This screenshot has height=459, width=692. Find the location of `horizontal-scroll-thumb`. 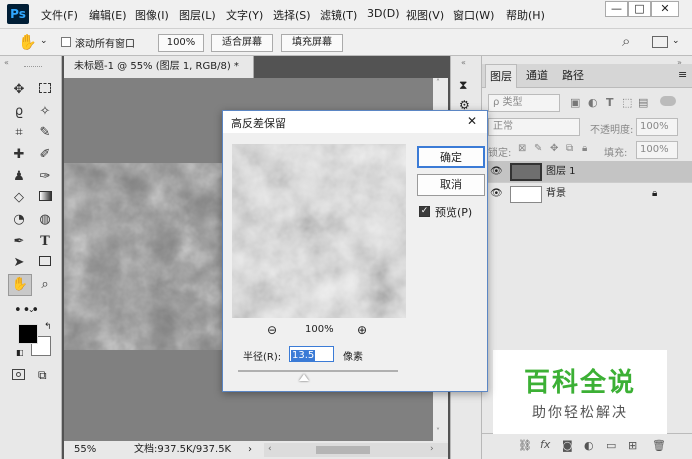

horizontal-scroll-thumb is located at coordinates (343, 450).